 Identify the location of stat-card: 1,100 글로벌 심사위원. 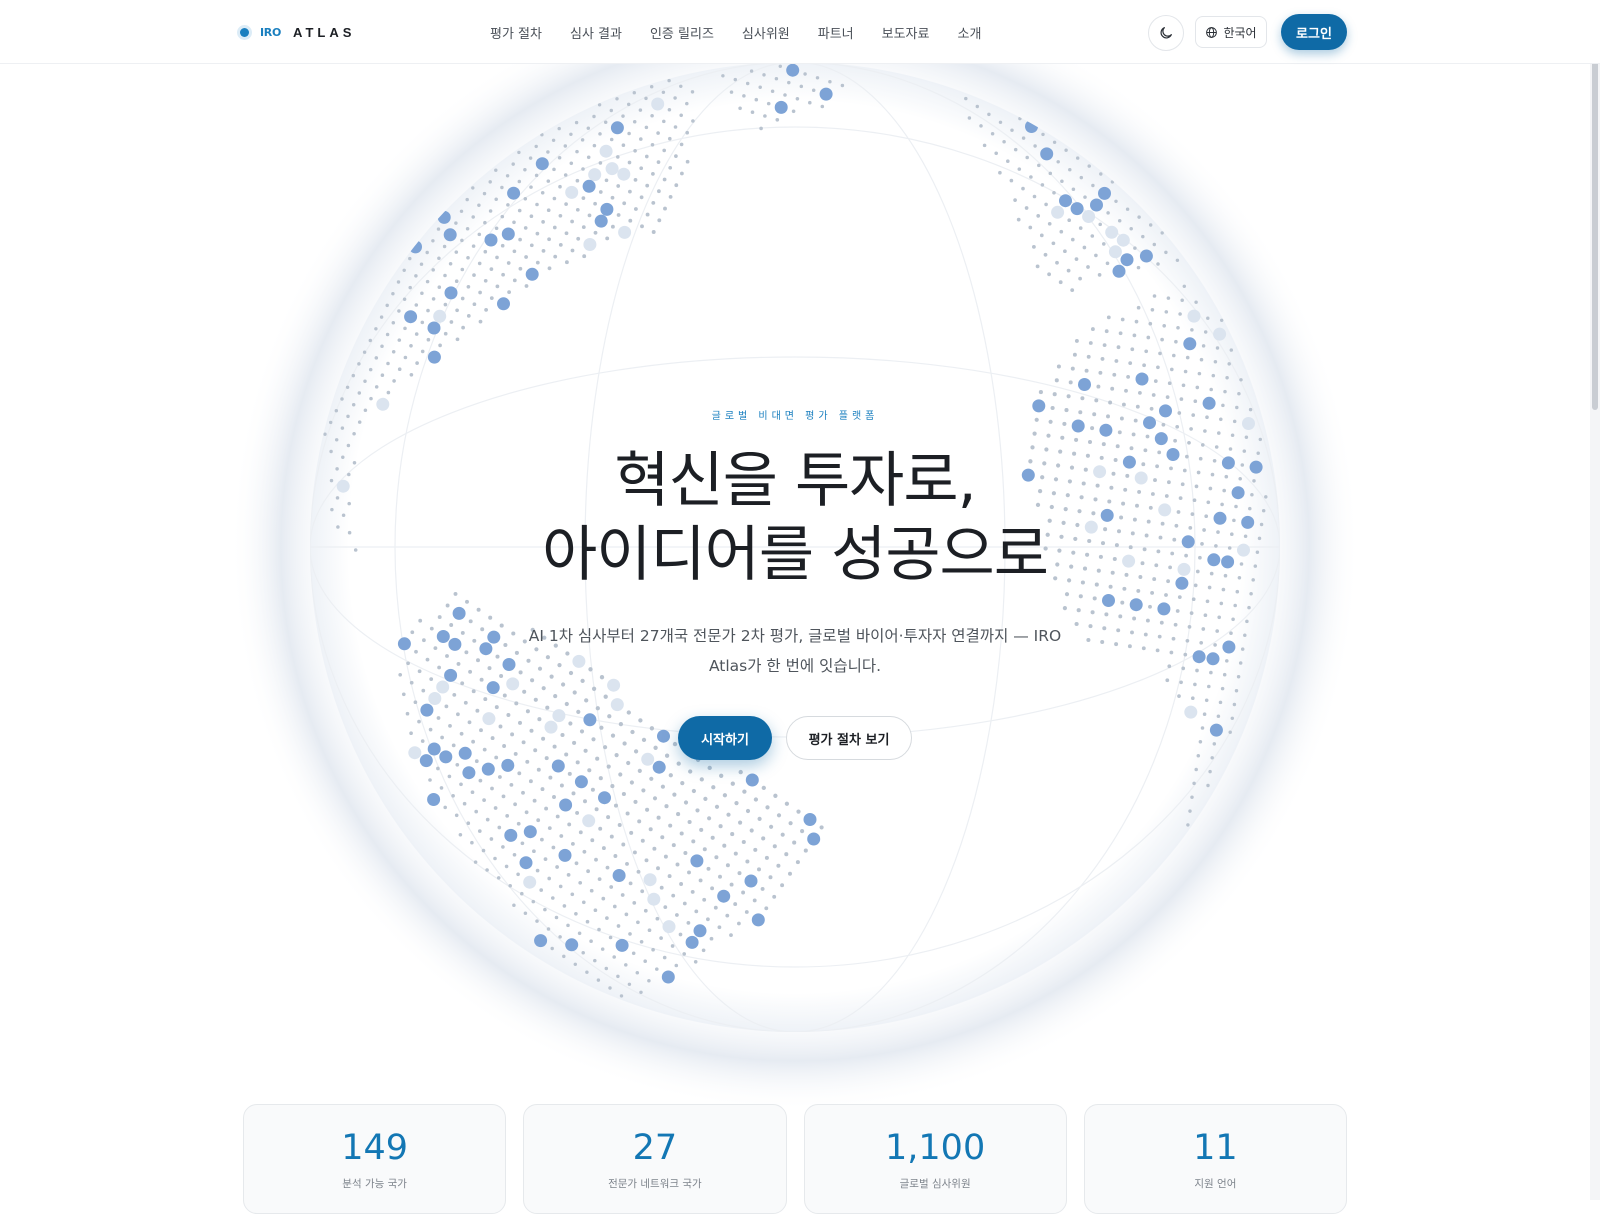
(935, 1159).